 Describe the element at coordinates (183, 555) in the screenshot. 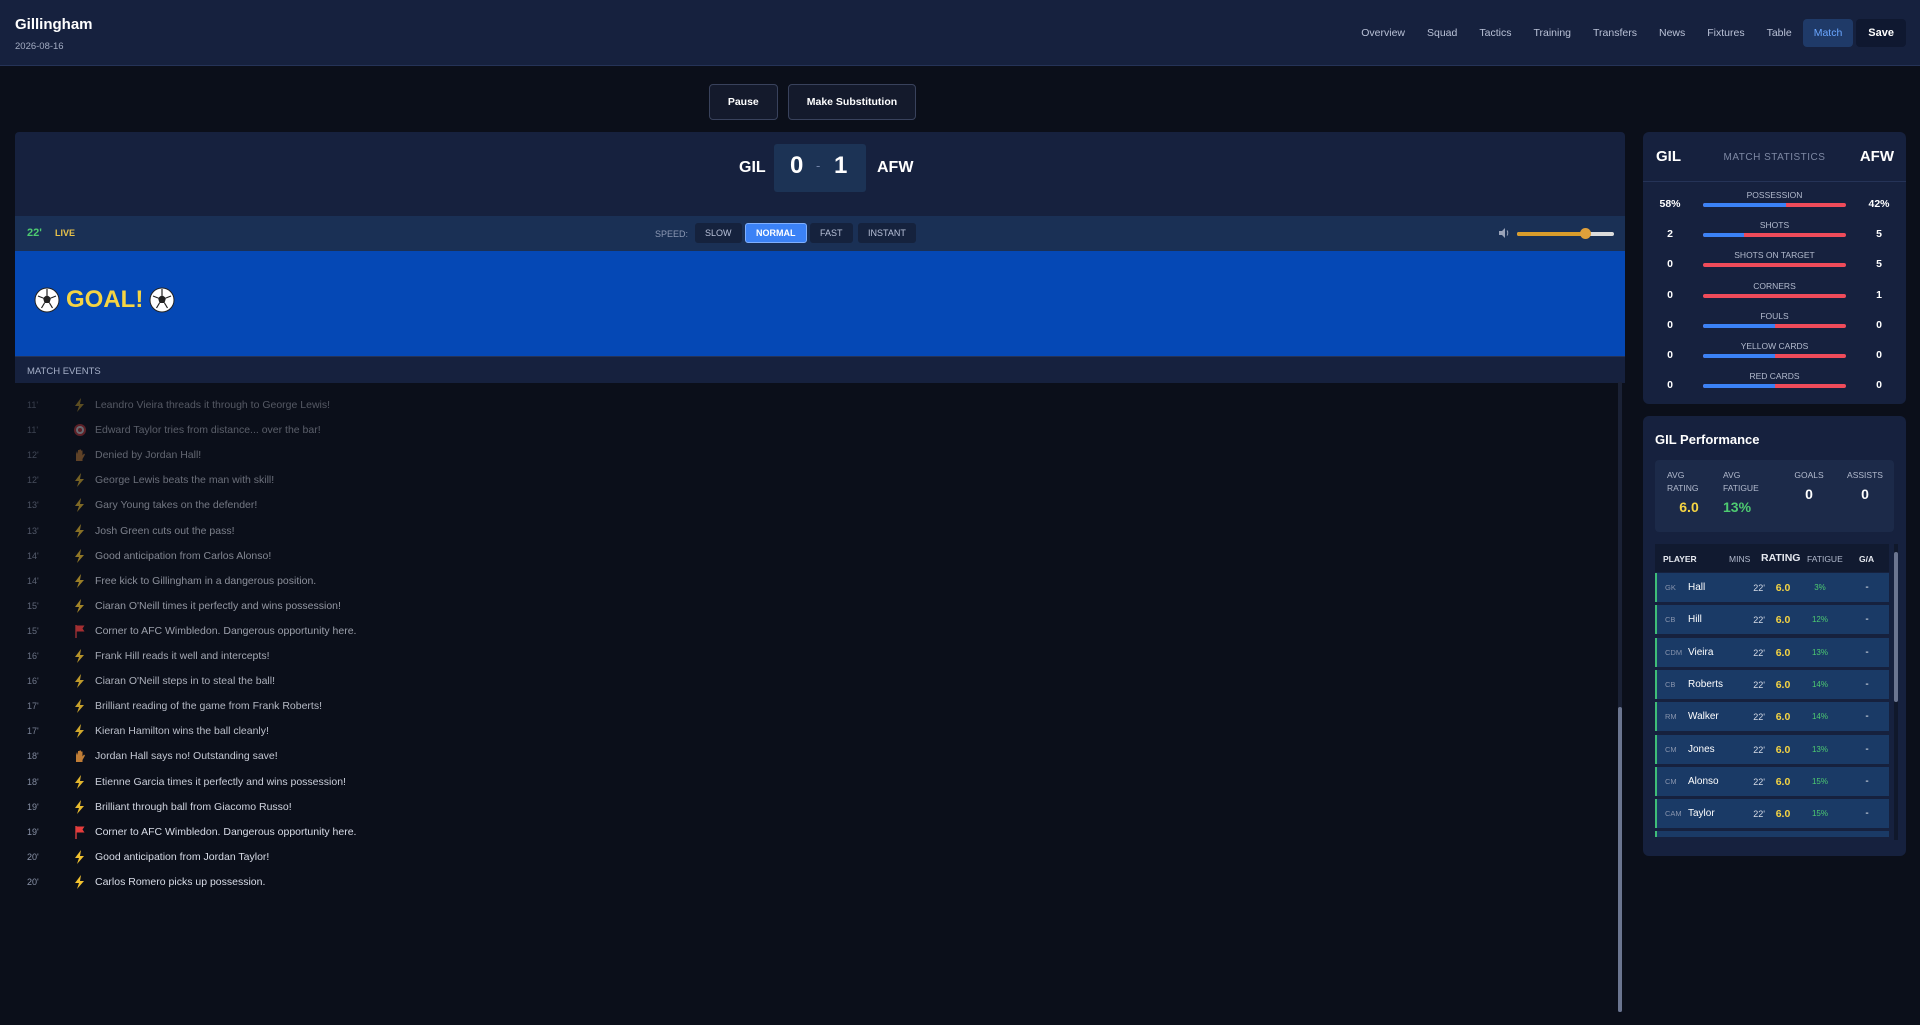

I see `event-text: Good anticipation from Carlos Alonso!` at that location.